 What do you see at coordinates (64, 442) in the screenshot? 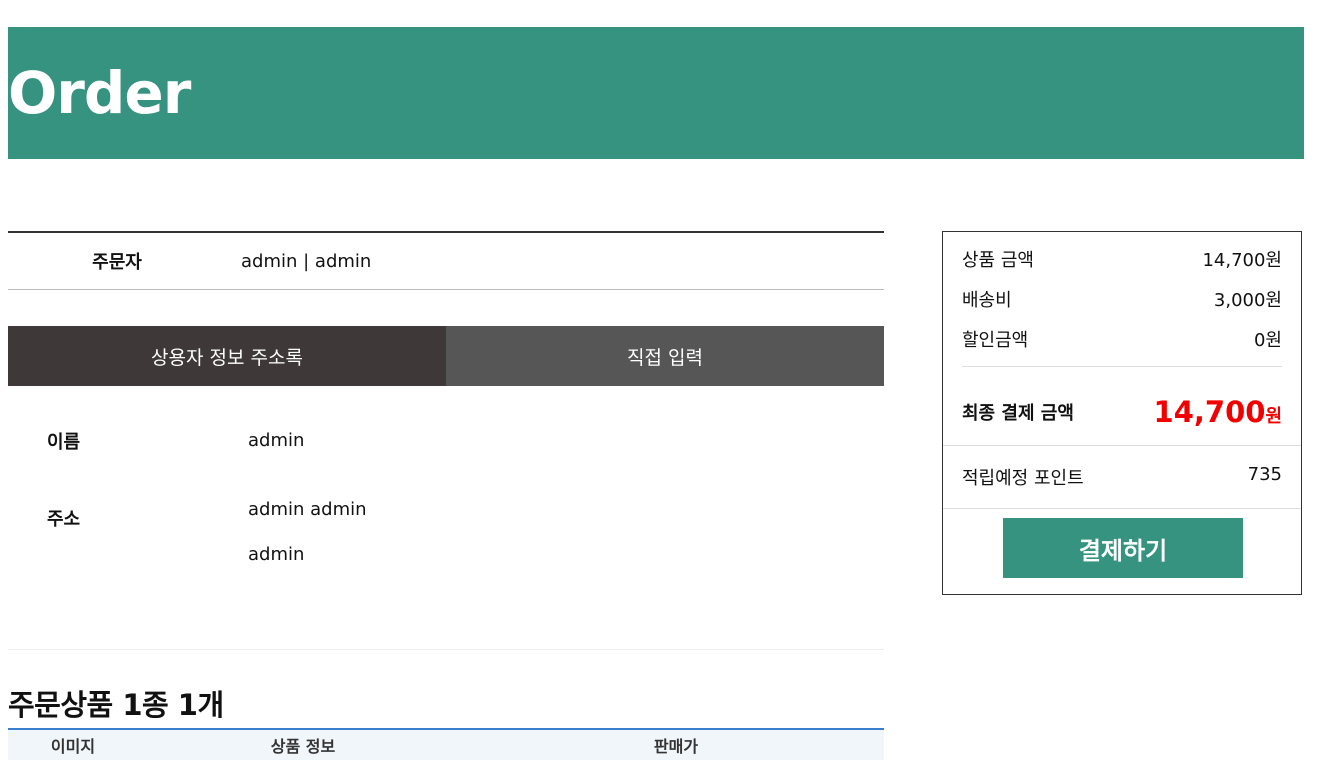
I see `name-label: 이름` at bounding box center [64, 442].